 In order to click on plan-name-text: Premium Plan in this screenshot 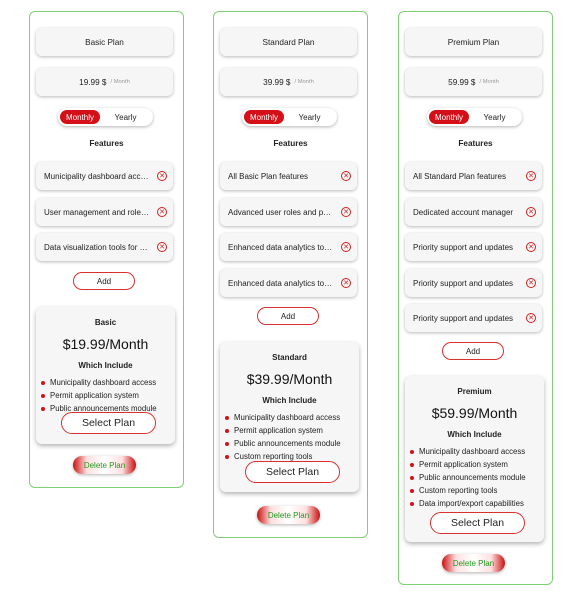, I will do `click(473, 42)`.